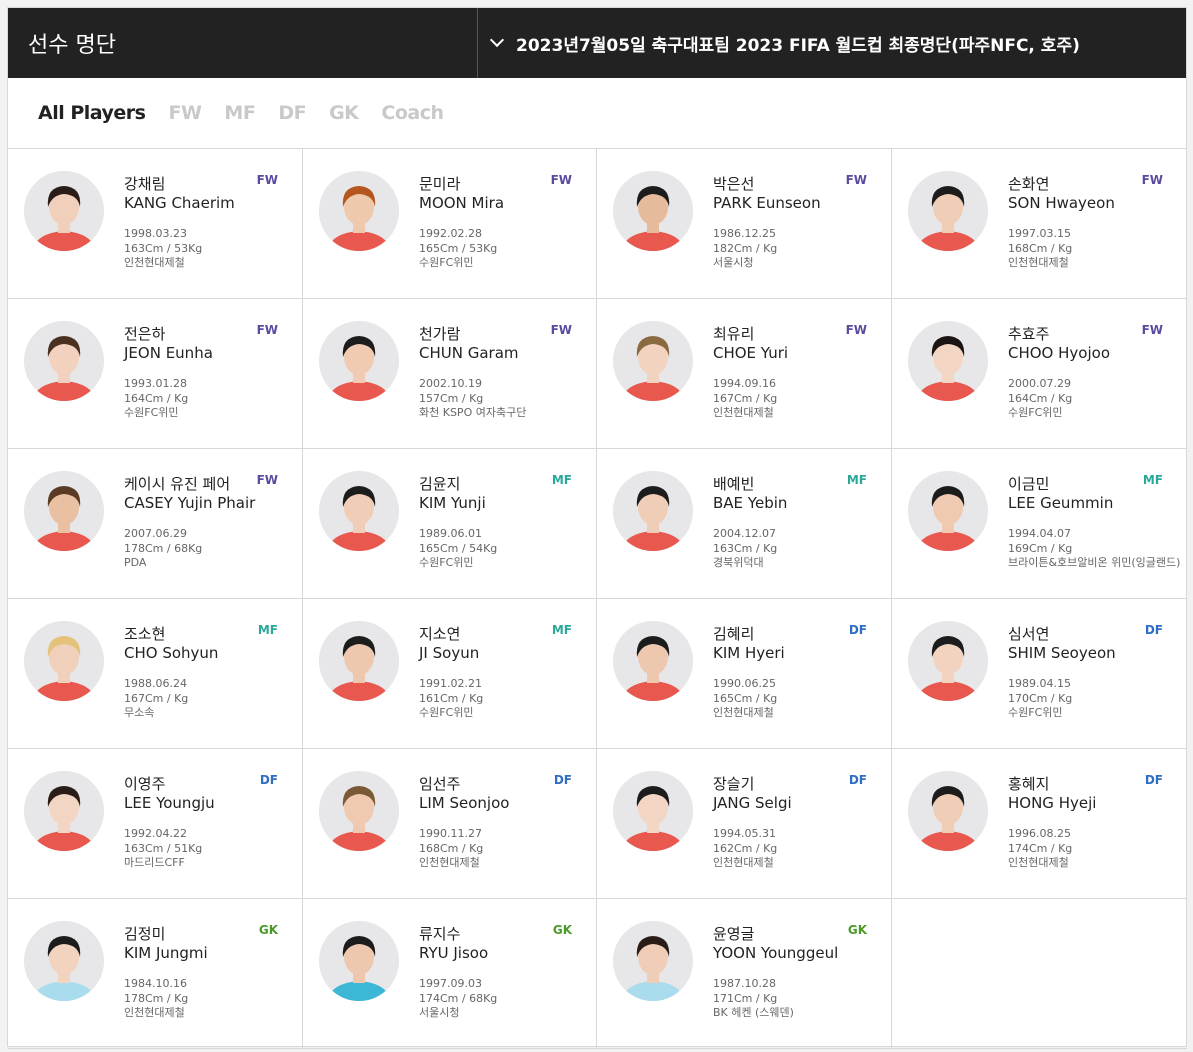 The image size is (1193, 1052). Describe the element at coordinates (171, 653) in the screenshot. I see `player-english-name: CHO Sohyun` at that location.